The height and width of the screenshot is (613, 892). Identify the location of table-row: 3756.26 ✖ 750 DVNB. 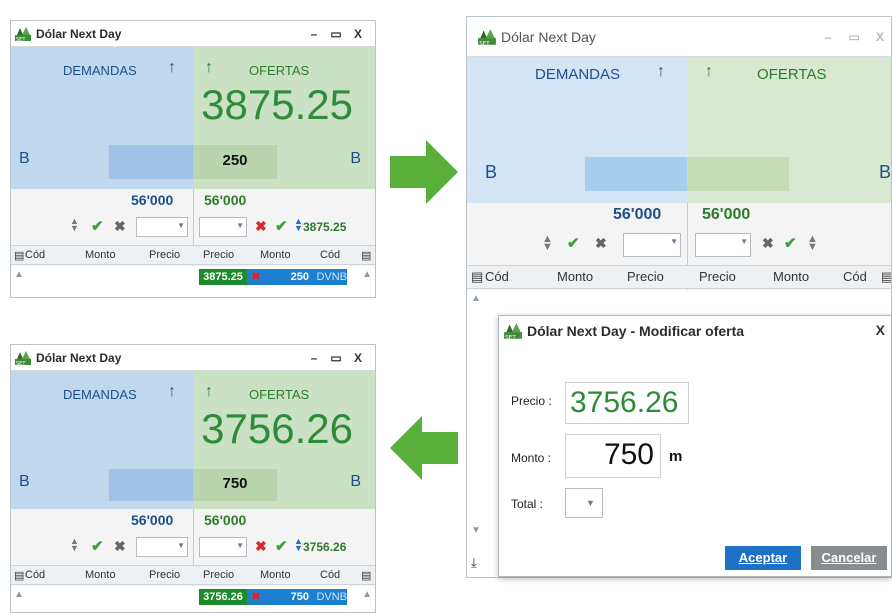
(273, 597).